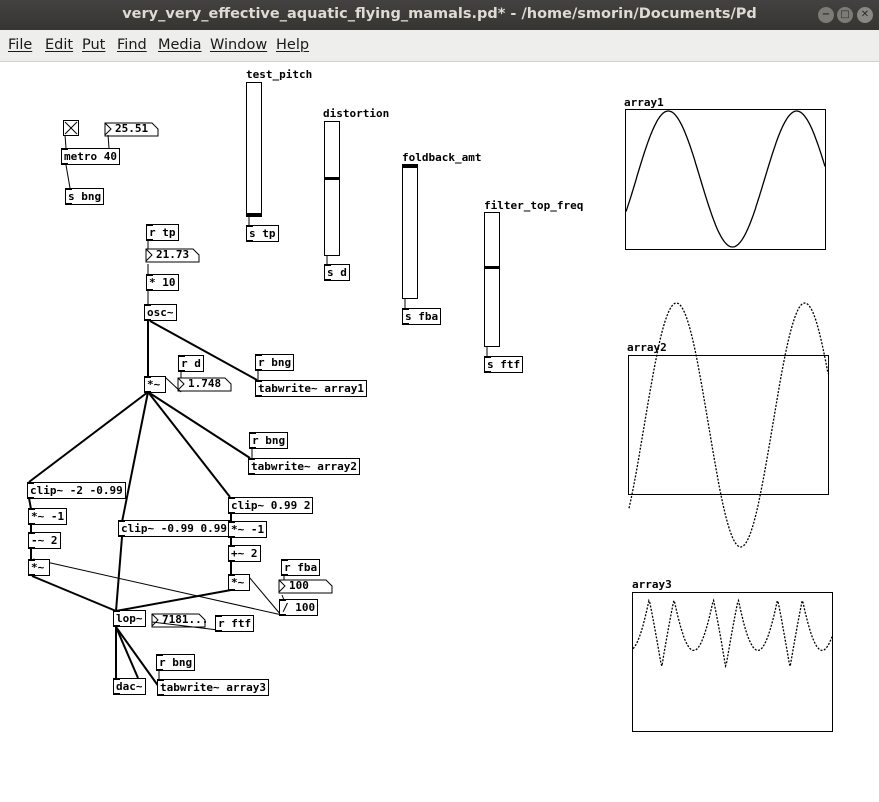  I want to click on array3-graph, so click(732, 662).